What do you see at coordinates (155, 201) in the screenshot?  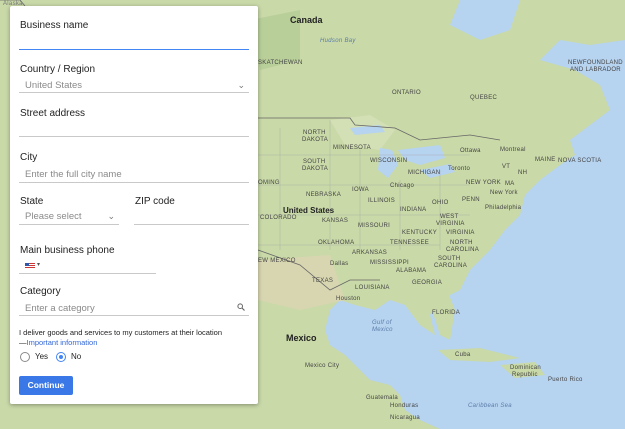 I see `zip-code-label: ZIP code` at bounding box center [155, 201].